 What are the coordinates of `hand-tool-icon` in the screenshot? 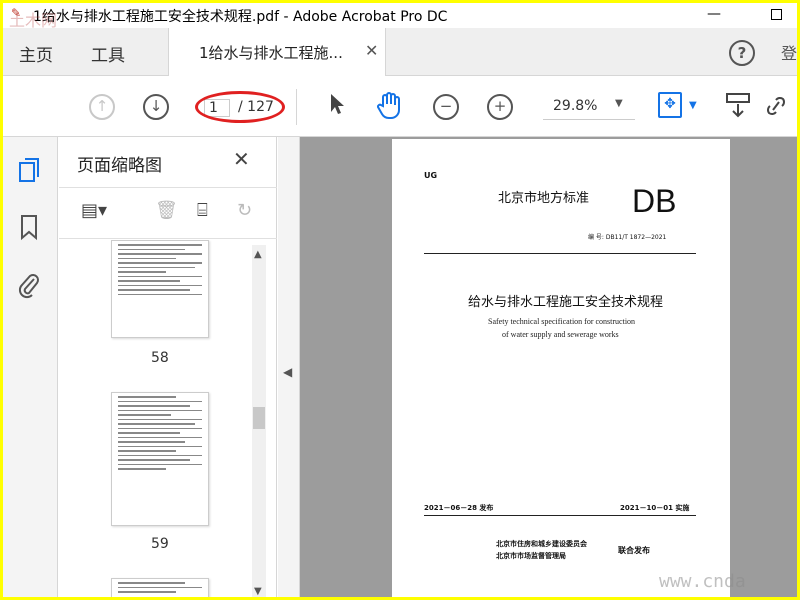 It's located at (390, 109).